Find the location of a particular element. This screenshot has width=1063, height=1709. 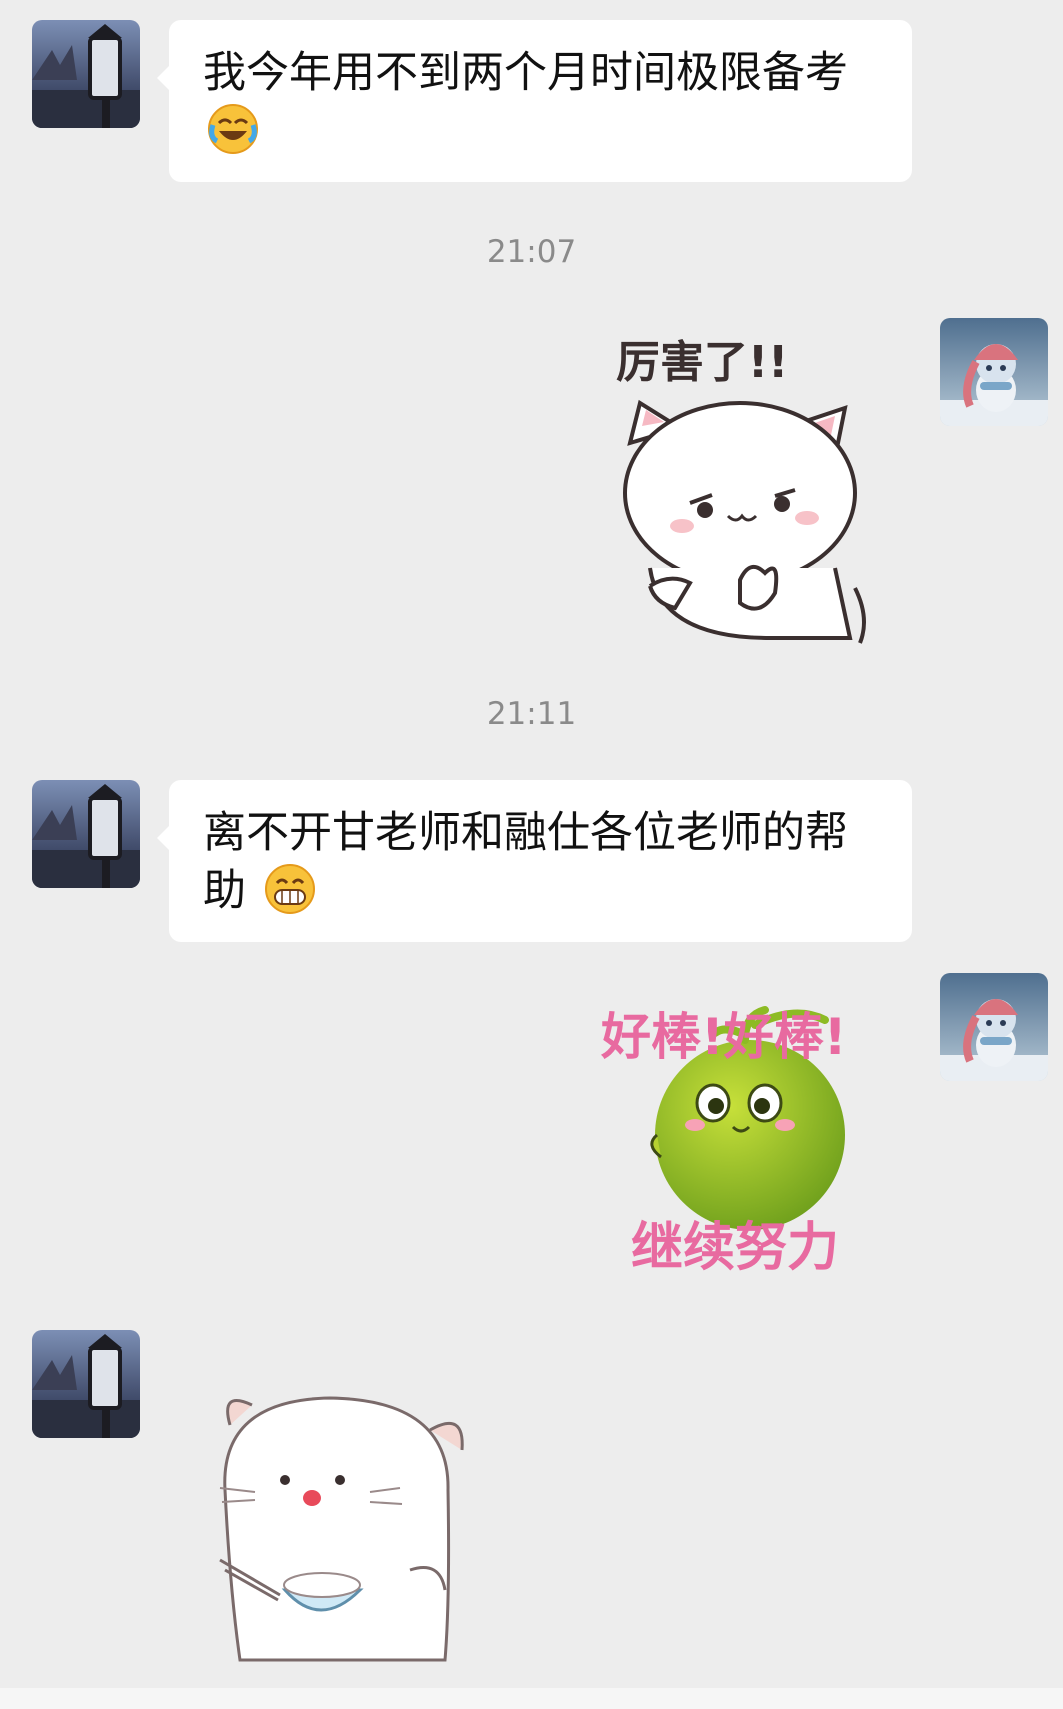

message-bubble: 离不开甘老师和融仕各位老师的帮助 is located at coordinates (534, 861).